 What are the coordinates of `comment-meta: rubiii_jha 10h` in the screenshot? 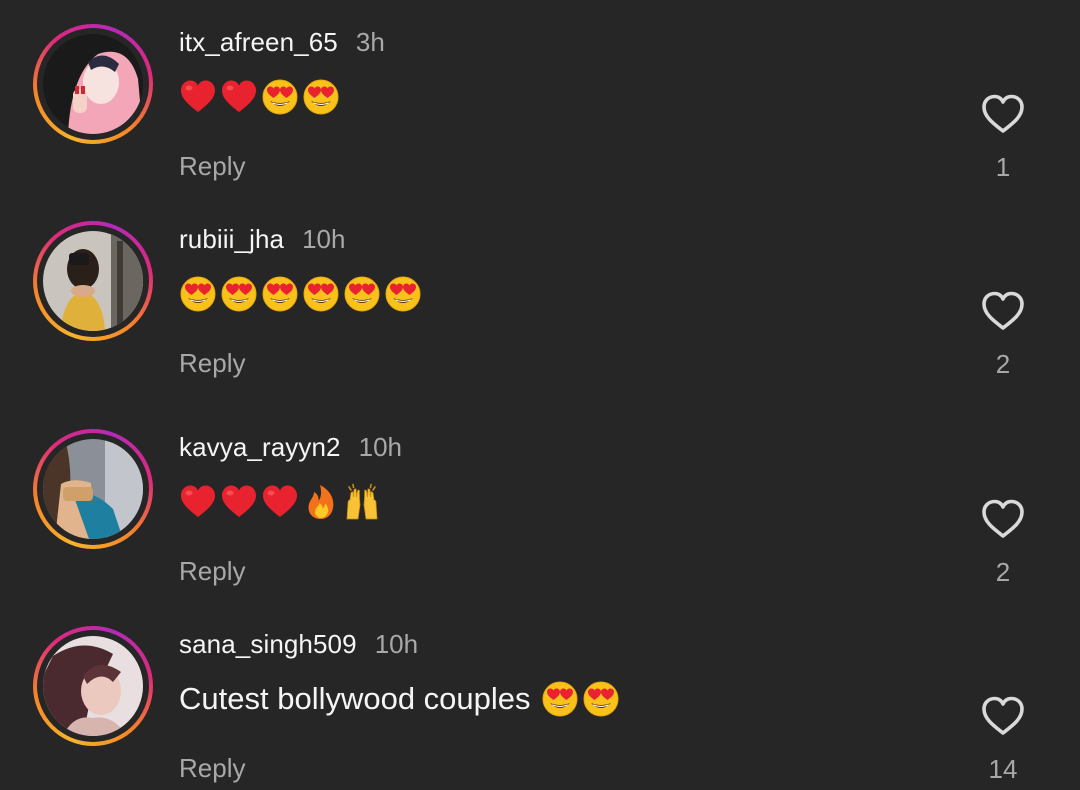 It's located at (262, 241).